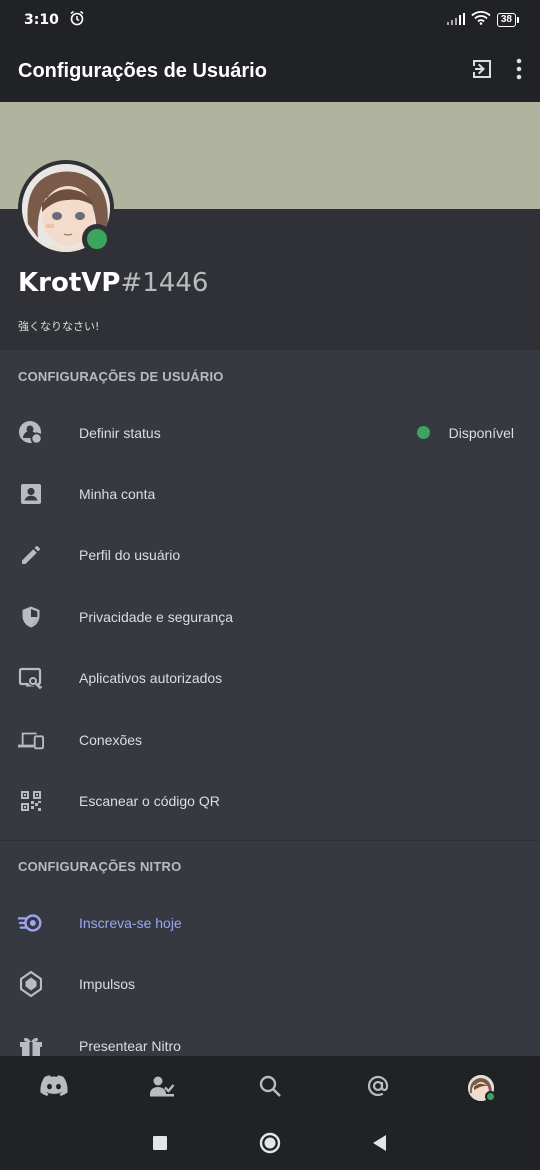 This screenshot has width=540, height=1170. What do you see at coordinates (31, 1046) in the screenshot?
I see `gift-icon` at bounding box center [31, 1046].